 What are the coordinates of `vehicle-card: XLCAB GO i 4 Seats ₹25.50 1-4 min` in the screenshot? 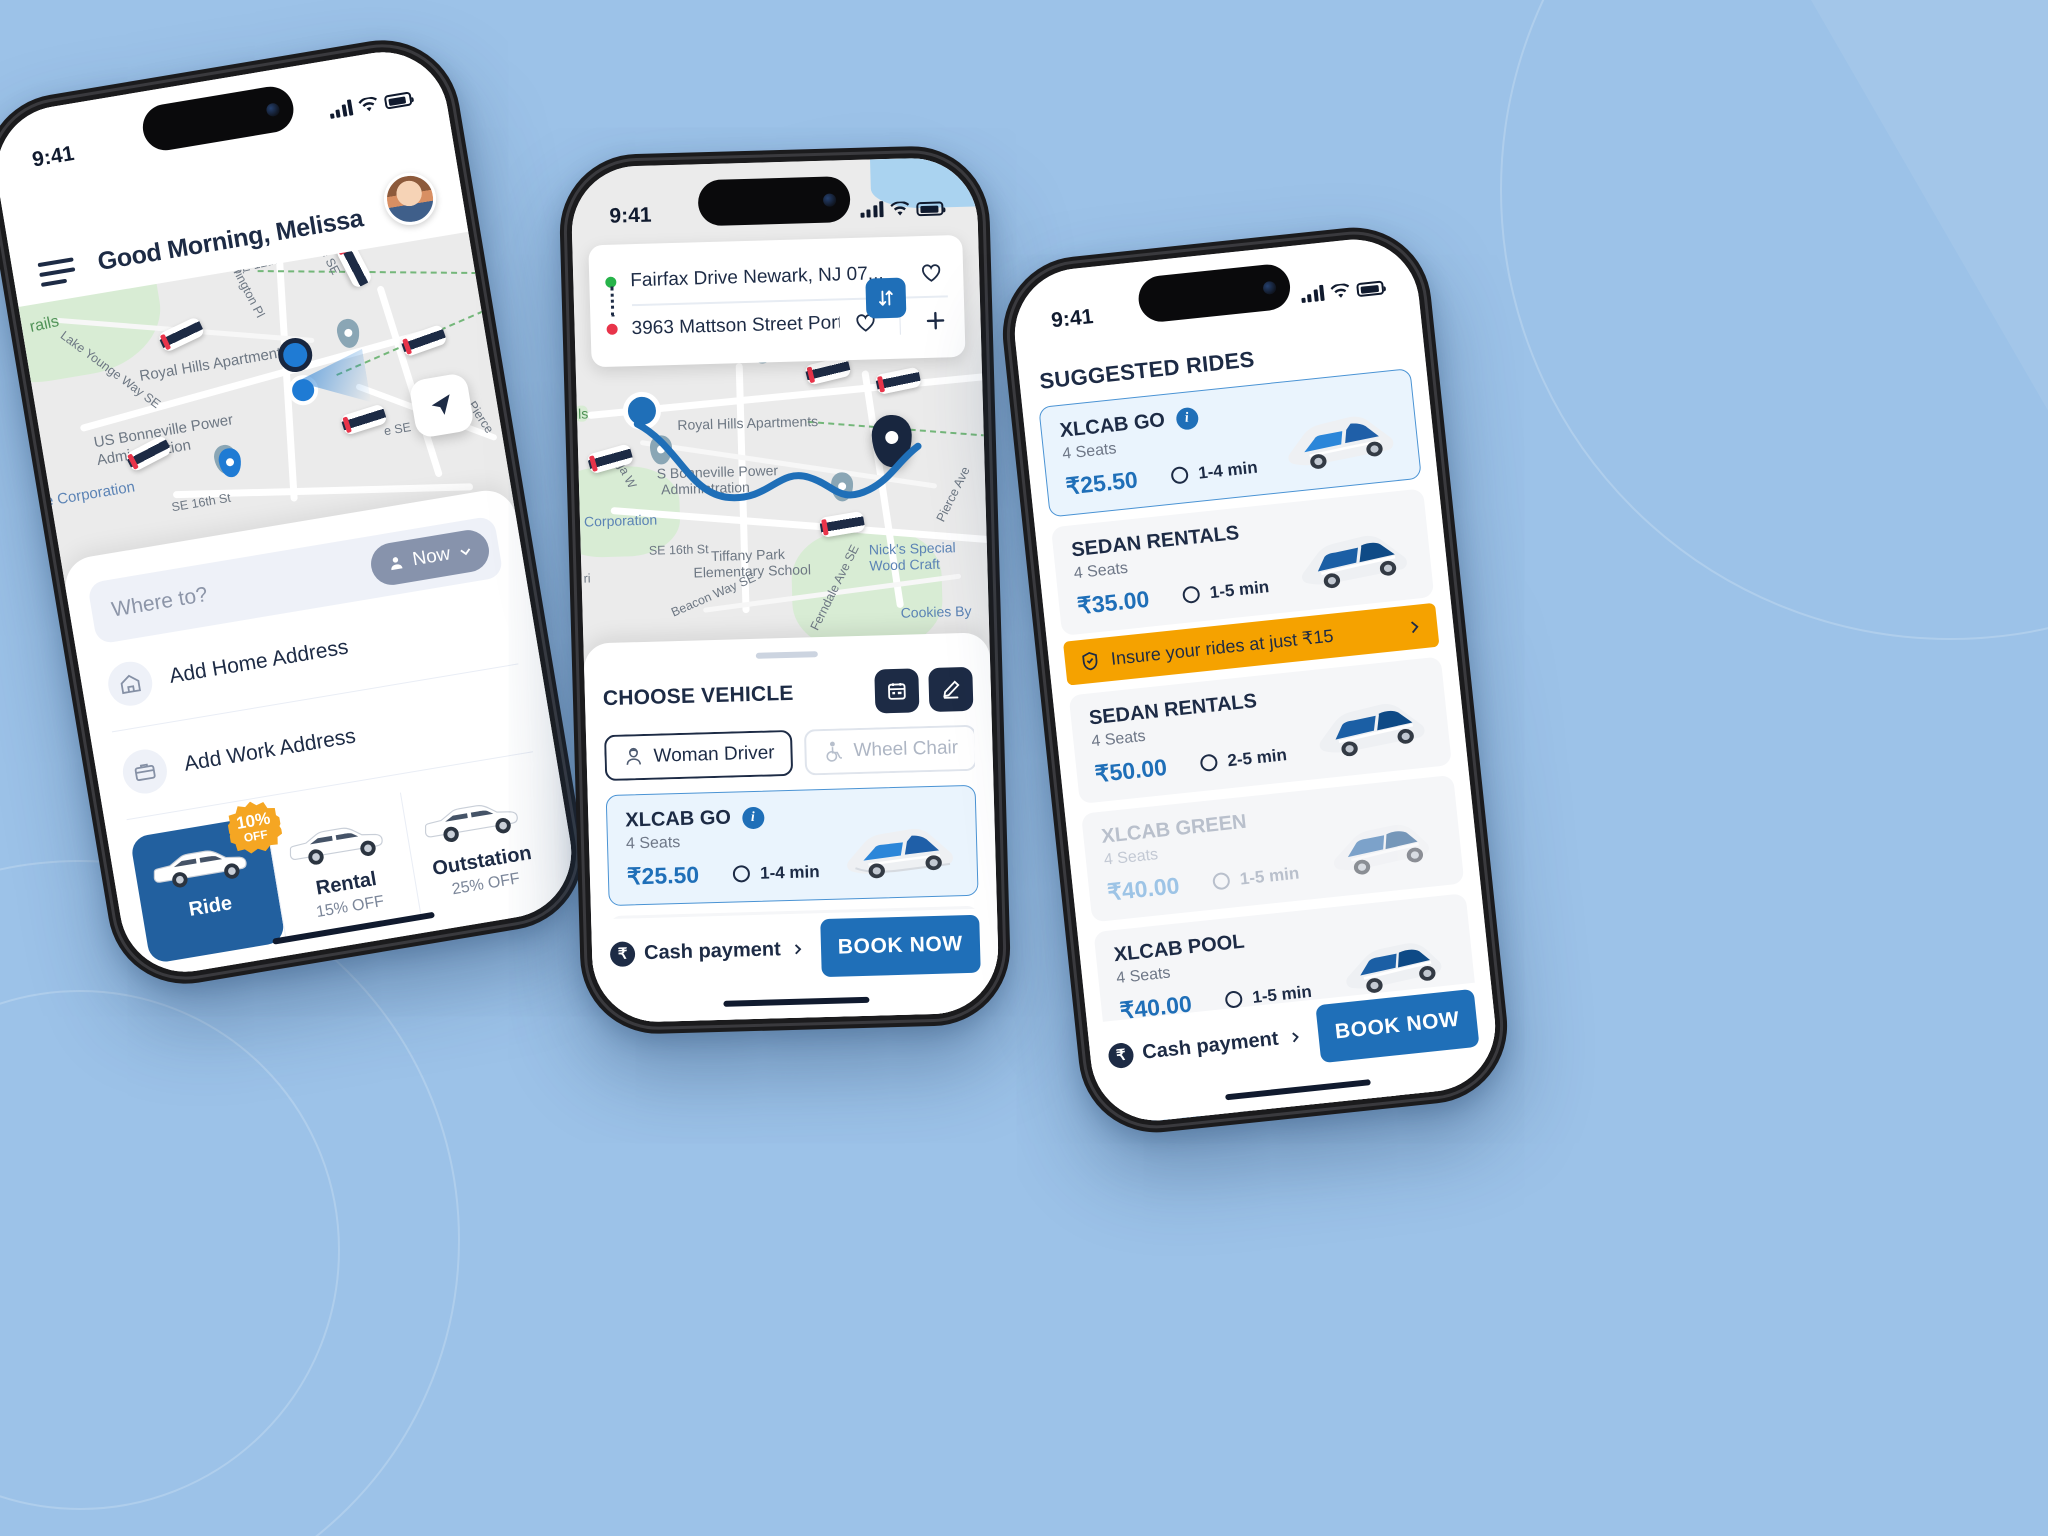 It's located at (792, 845).